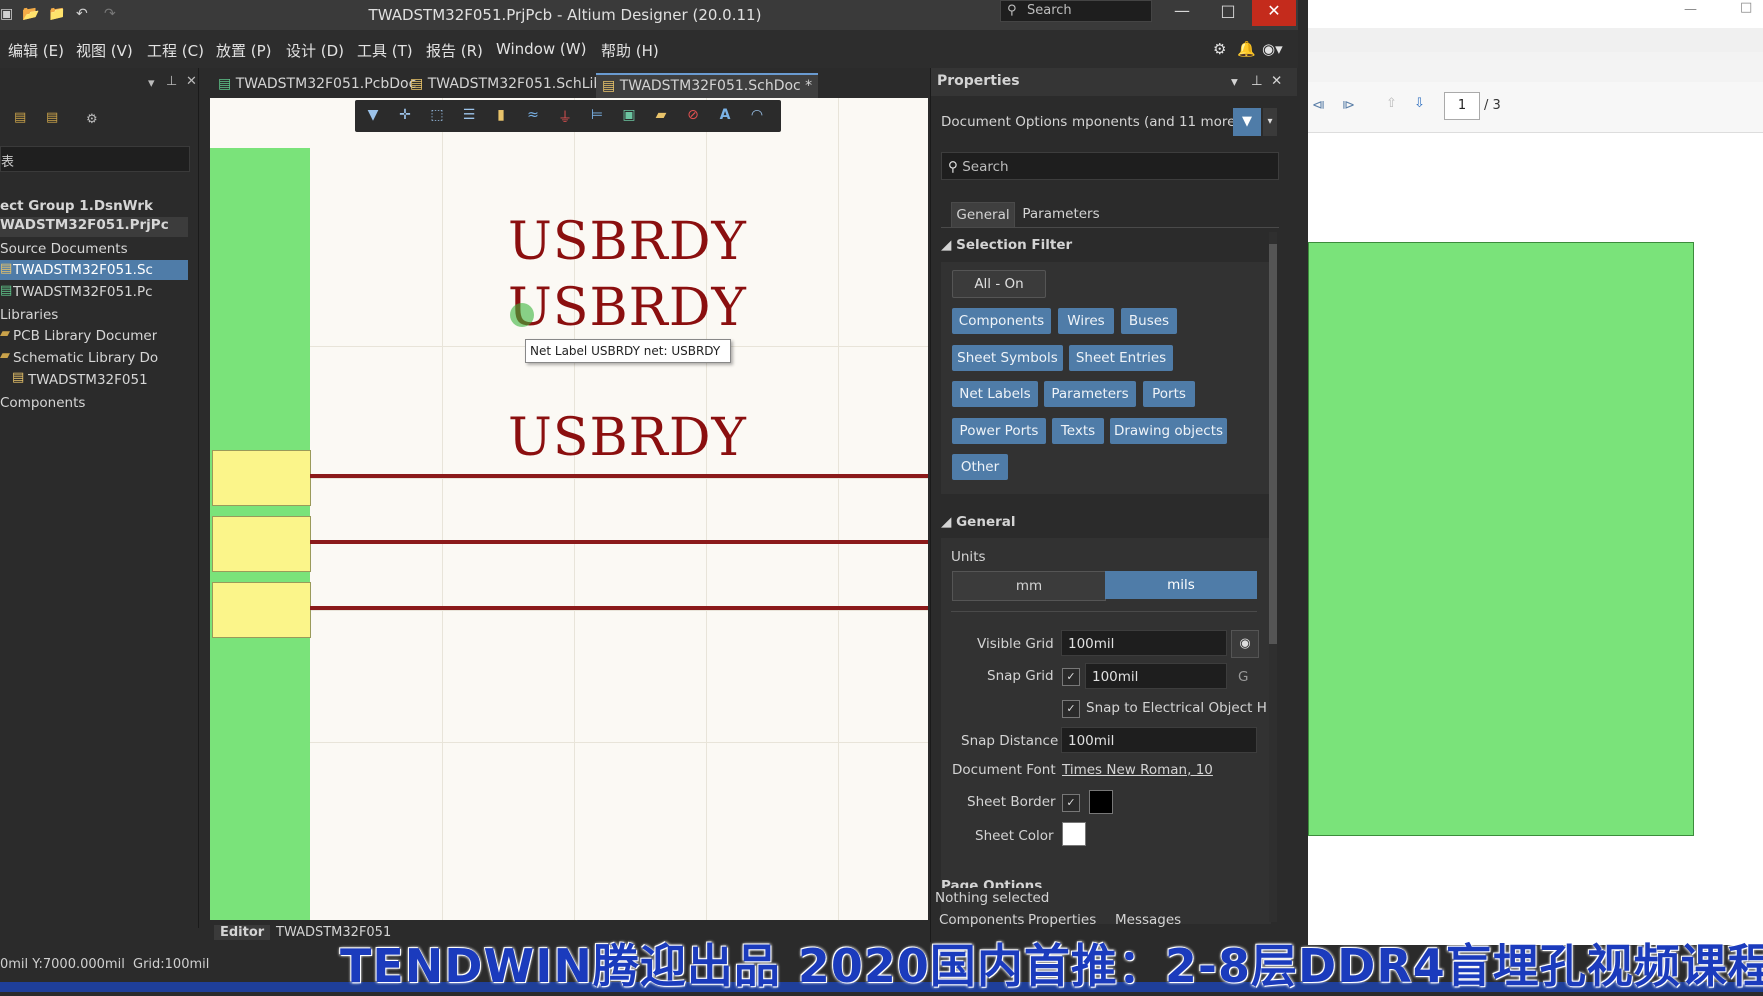 The image size is (1763, 996). I want to click on sheet-symbol-icon: ▣, so click(629, 116).